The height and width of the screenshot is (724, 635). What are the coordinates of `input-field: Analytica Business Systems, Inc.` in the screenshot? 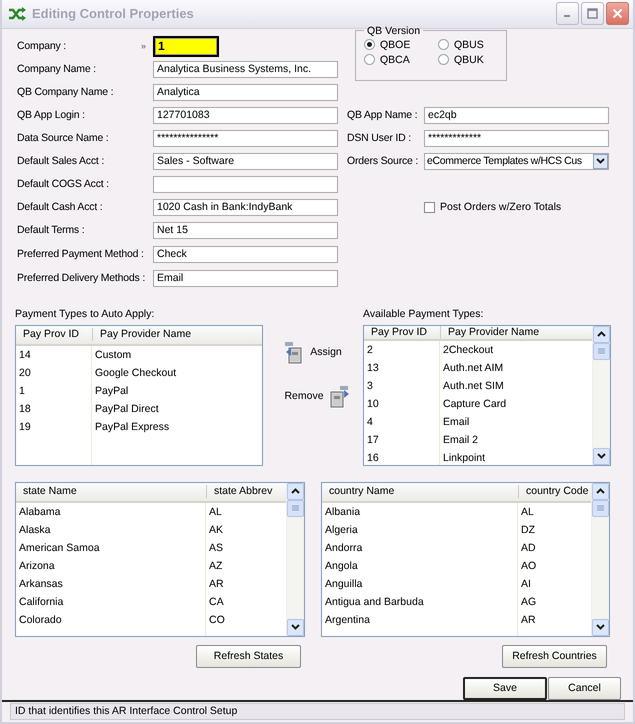 It's located at (245, 69).